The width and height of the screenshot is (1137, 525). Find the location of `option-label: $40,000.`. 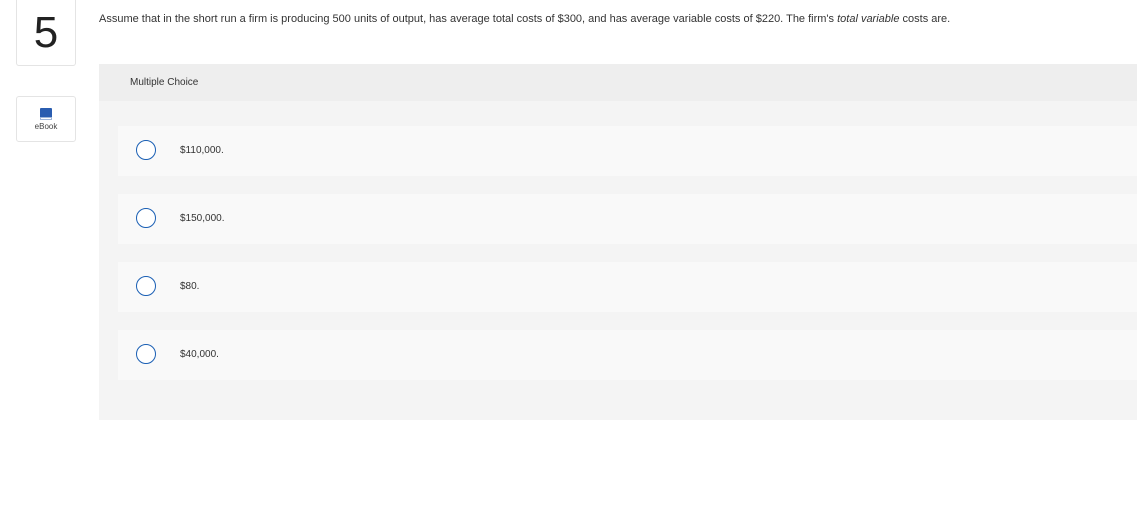

option-label: $40,000. is located at coordinates (199, 354).